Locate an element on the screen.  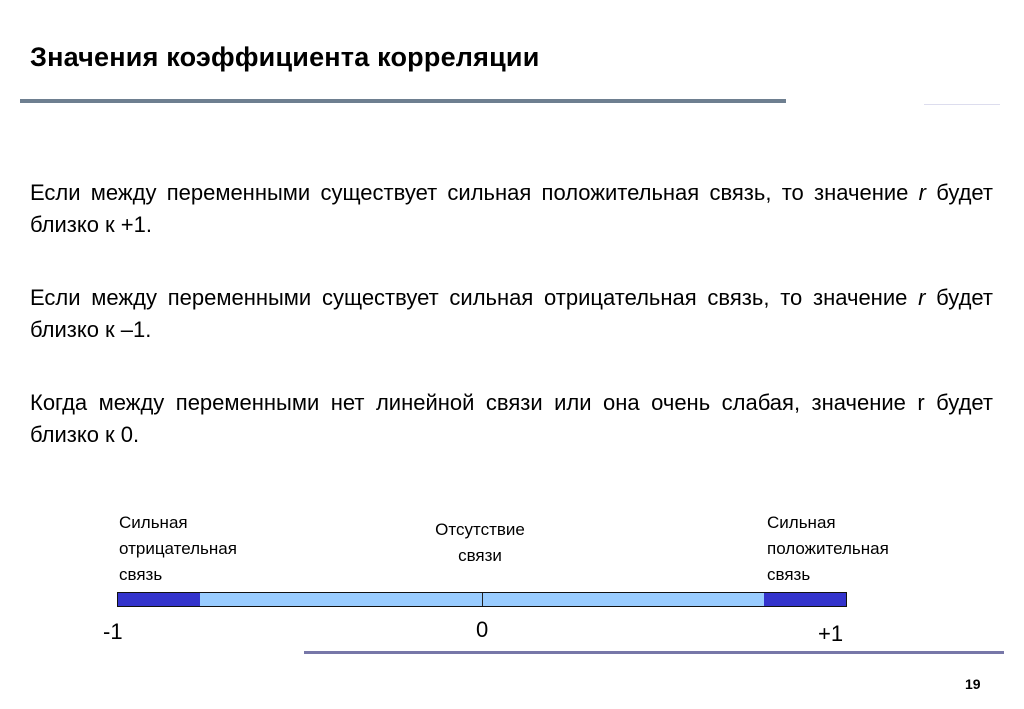
strong-negative-segment is located at coordinates (159, 599).